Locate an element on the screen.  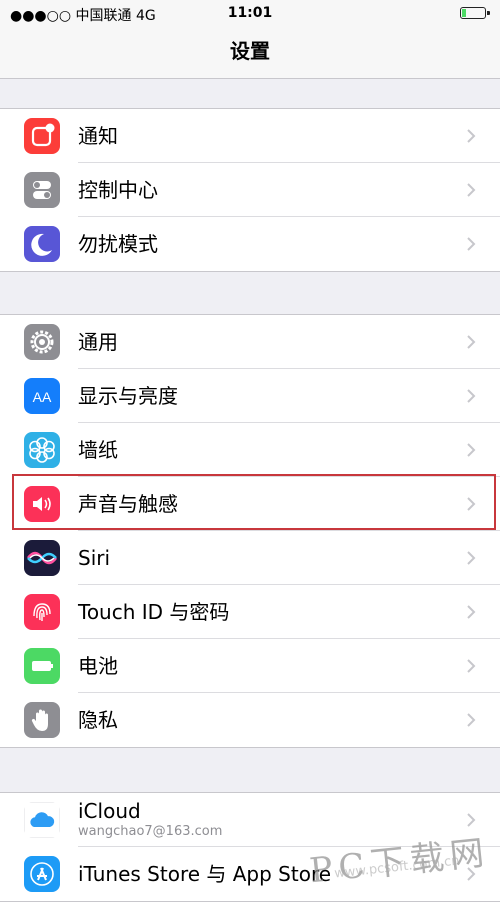
control-center-icon is located at coordinates (42, 190).